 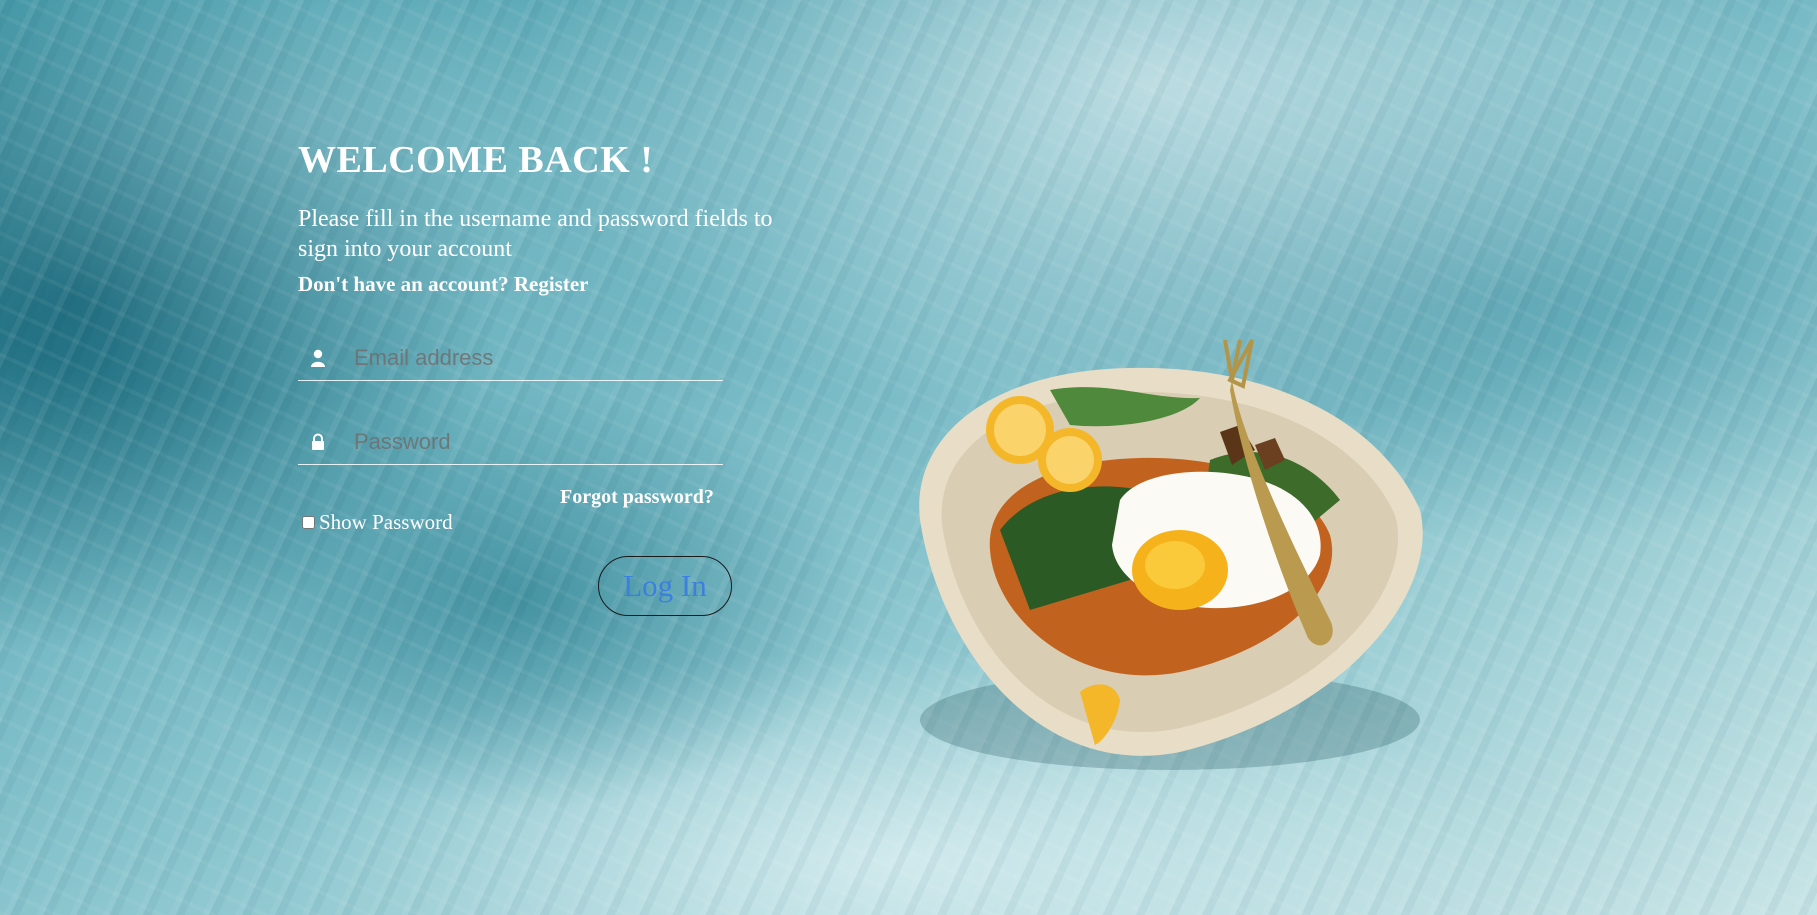 What do you see at coordinates (308, 522) in the screenshot?
I see `show-password-checkbox` at bounding box center [308, 522].